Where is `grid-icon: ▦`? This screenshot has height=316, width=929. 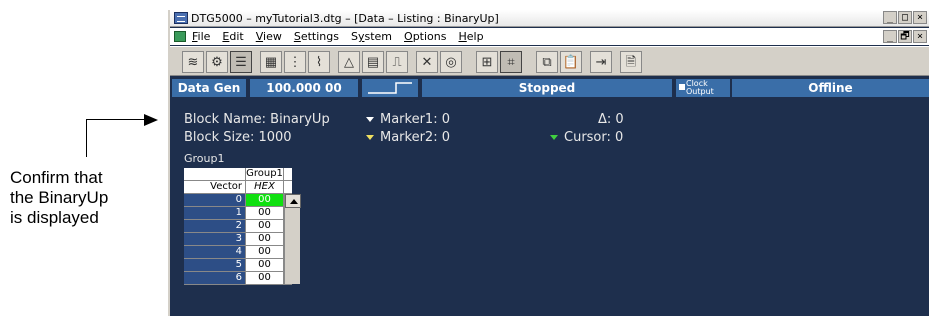
grid-icon: ▦ is located at coordinates (271, 62).